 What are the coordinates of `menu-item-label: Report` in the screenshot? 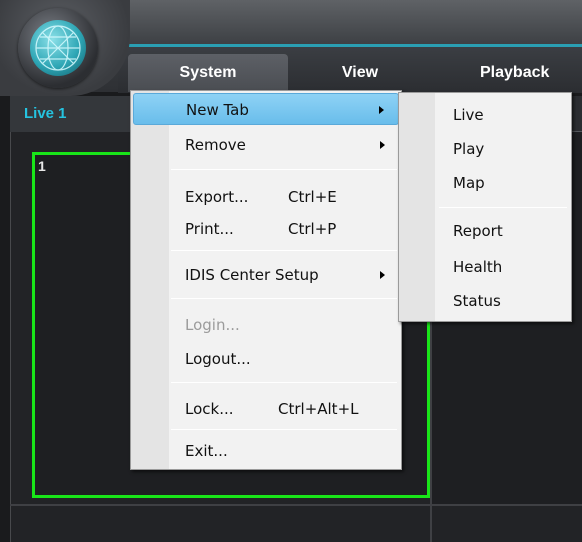 It's located at (478, 231).